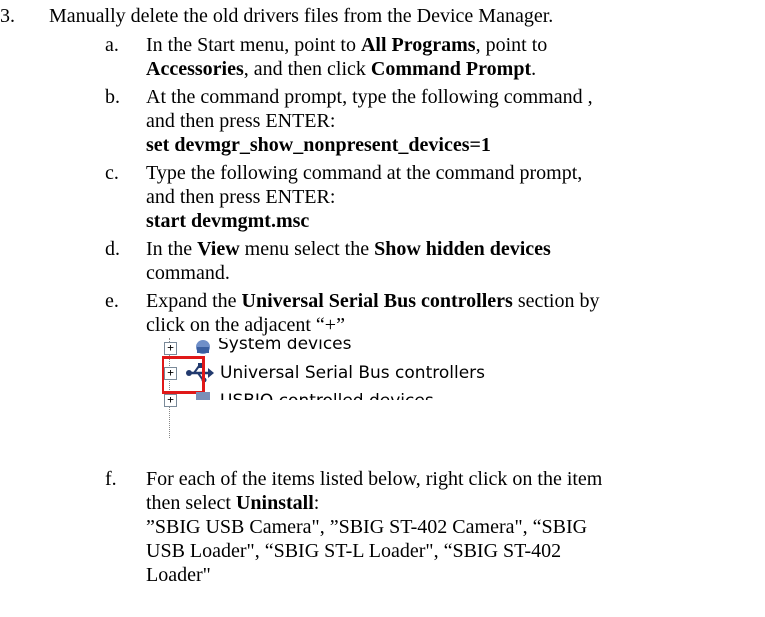  Describe the element at coordinates (112, 97) in the screenshot. I see `item-b-letter: b.` at that location.